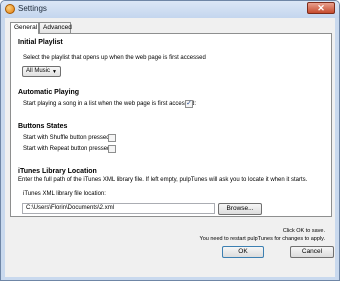  What do you see at coordinates (312, 252) in the screenshot?
I see `cancel-button: Cancel` at bounding box center [312, 252].